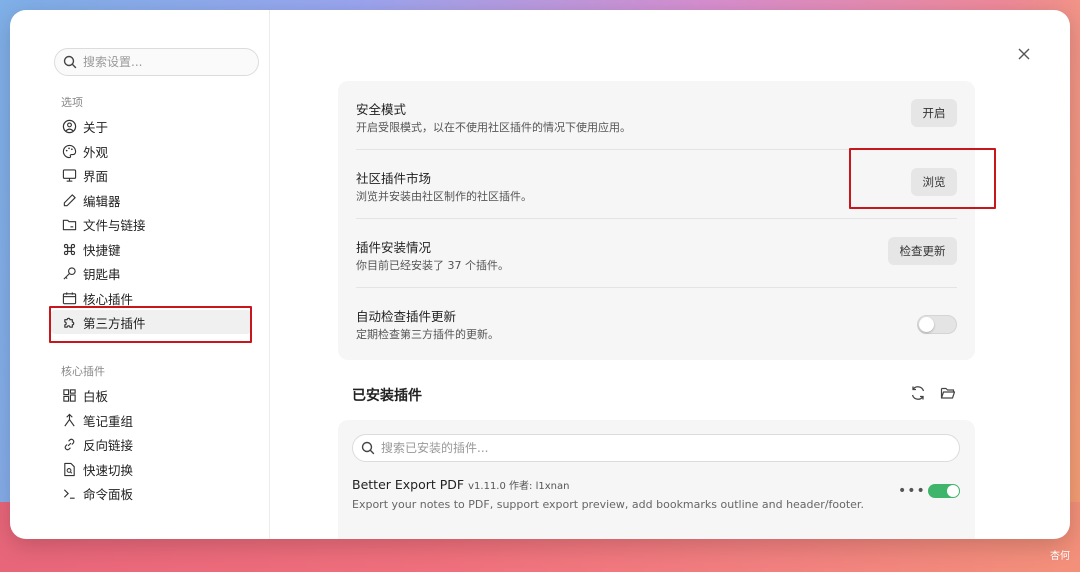 The width and height of the screenshot is (1080, 572). Describe the element at coordinates (151, 420) in the screenshot. I see `sidebar-item-note-composer: 笔记重组` at that location.